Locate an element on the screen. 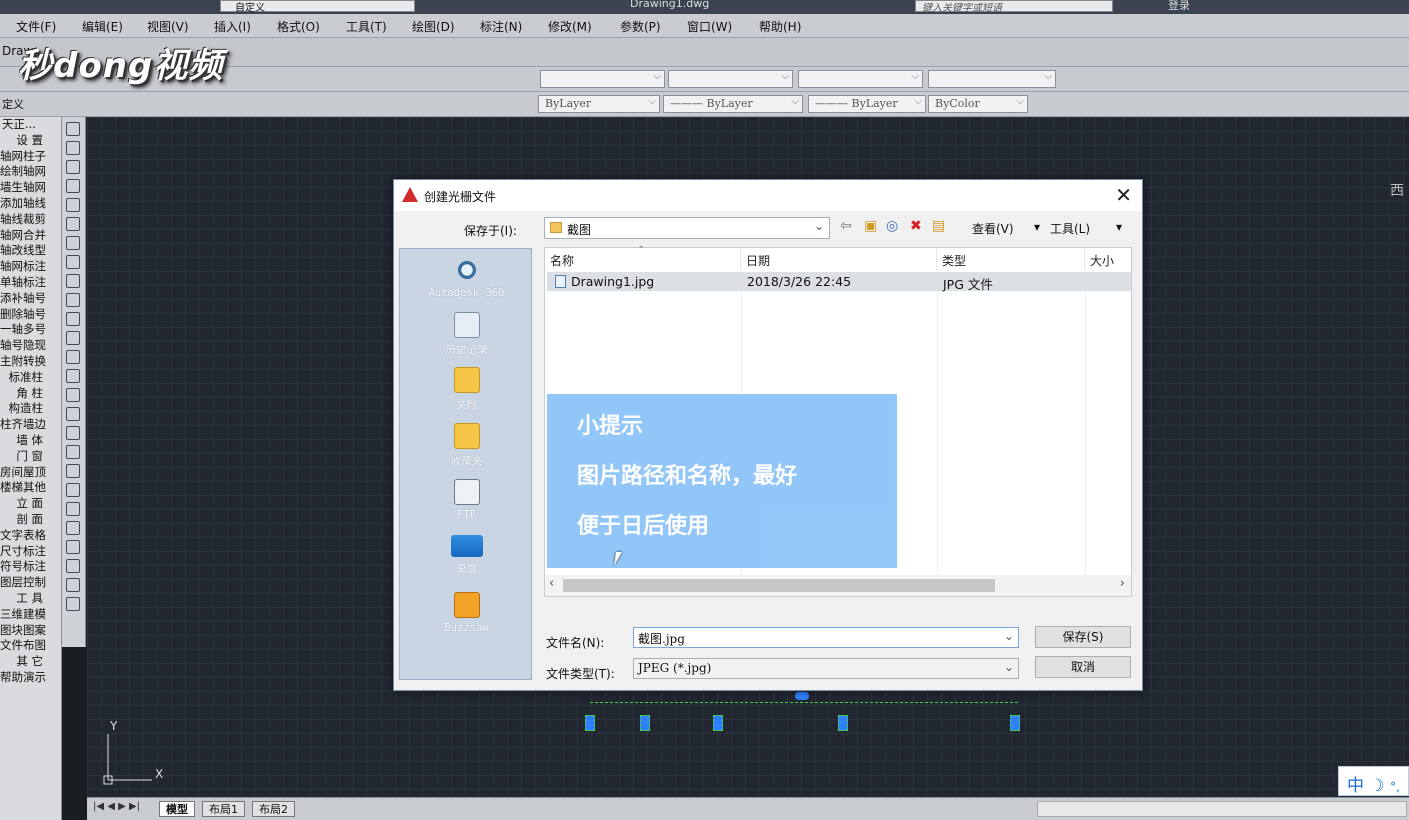  horizontal-scrollbar is located at coordinates (1222, 809).